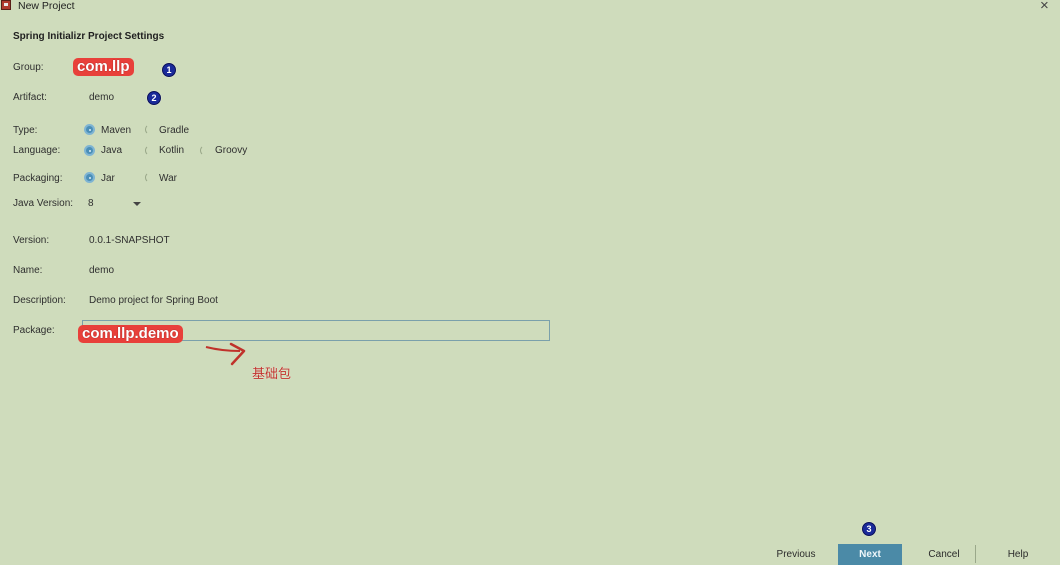 This screenshot has height=565, width=1060. What do you see at coordinates (154, 98) in the screenshot?
I see `step-2-badge: 2` at bounding box center [154, 98].